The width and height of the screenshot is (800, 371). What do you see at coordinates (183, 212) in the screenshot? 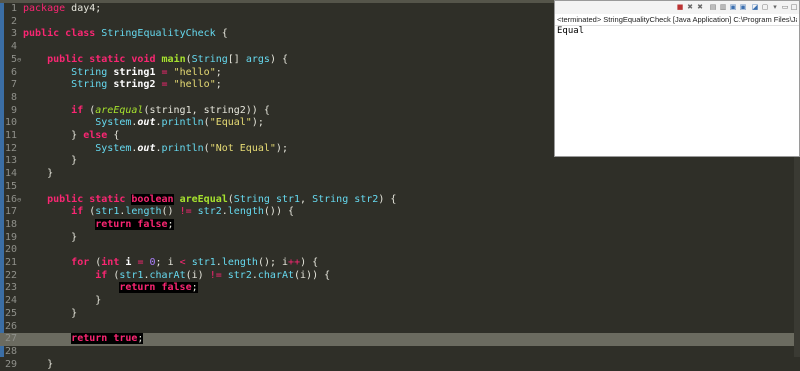
I see `code-text: if (str1.length() != str2.length()) {` at bounding box center [183, 212].